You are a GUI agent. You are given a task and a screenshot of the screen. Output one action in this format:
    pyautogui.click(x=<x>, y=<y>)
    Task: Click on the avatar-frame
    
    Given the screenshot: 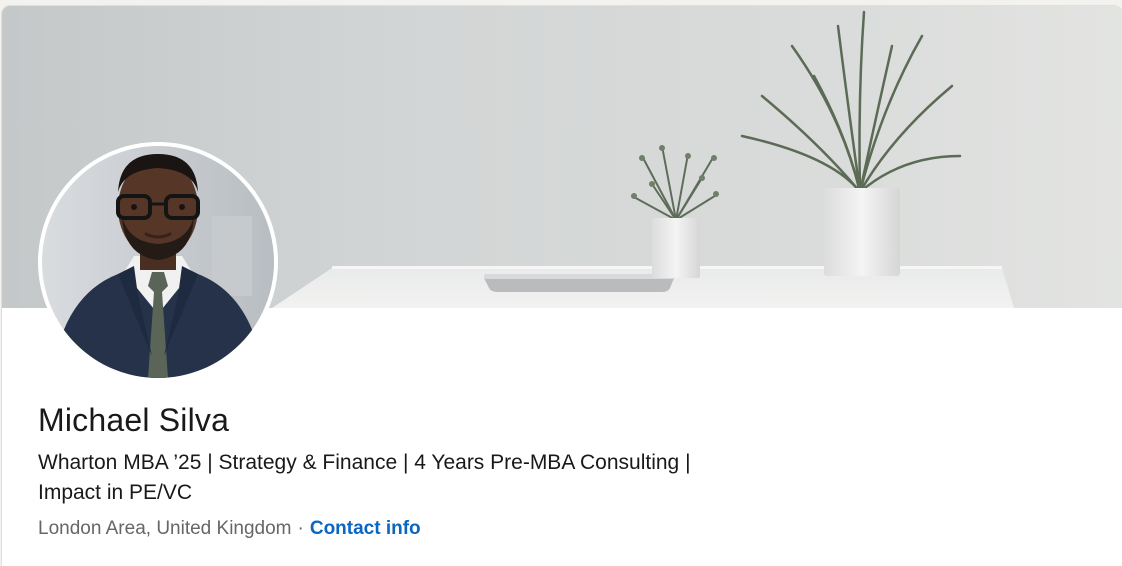 What is the action you would take?
    pyautogui.click(x=158, y=262)
    